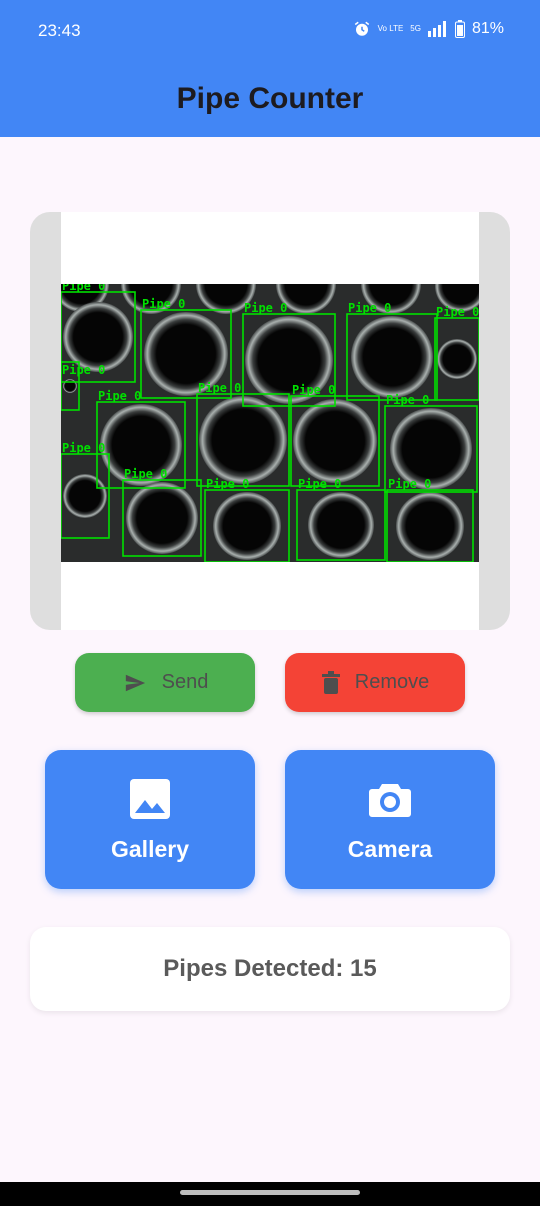 The width and height of the screenshot is (540, 1206). I want to click on page-title: Pipe Counter, so click(270, 98).